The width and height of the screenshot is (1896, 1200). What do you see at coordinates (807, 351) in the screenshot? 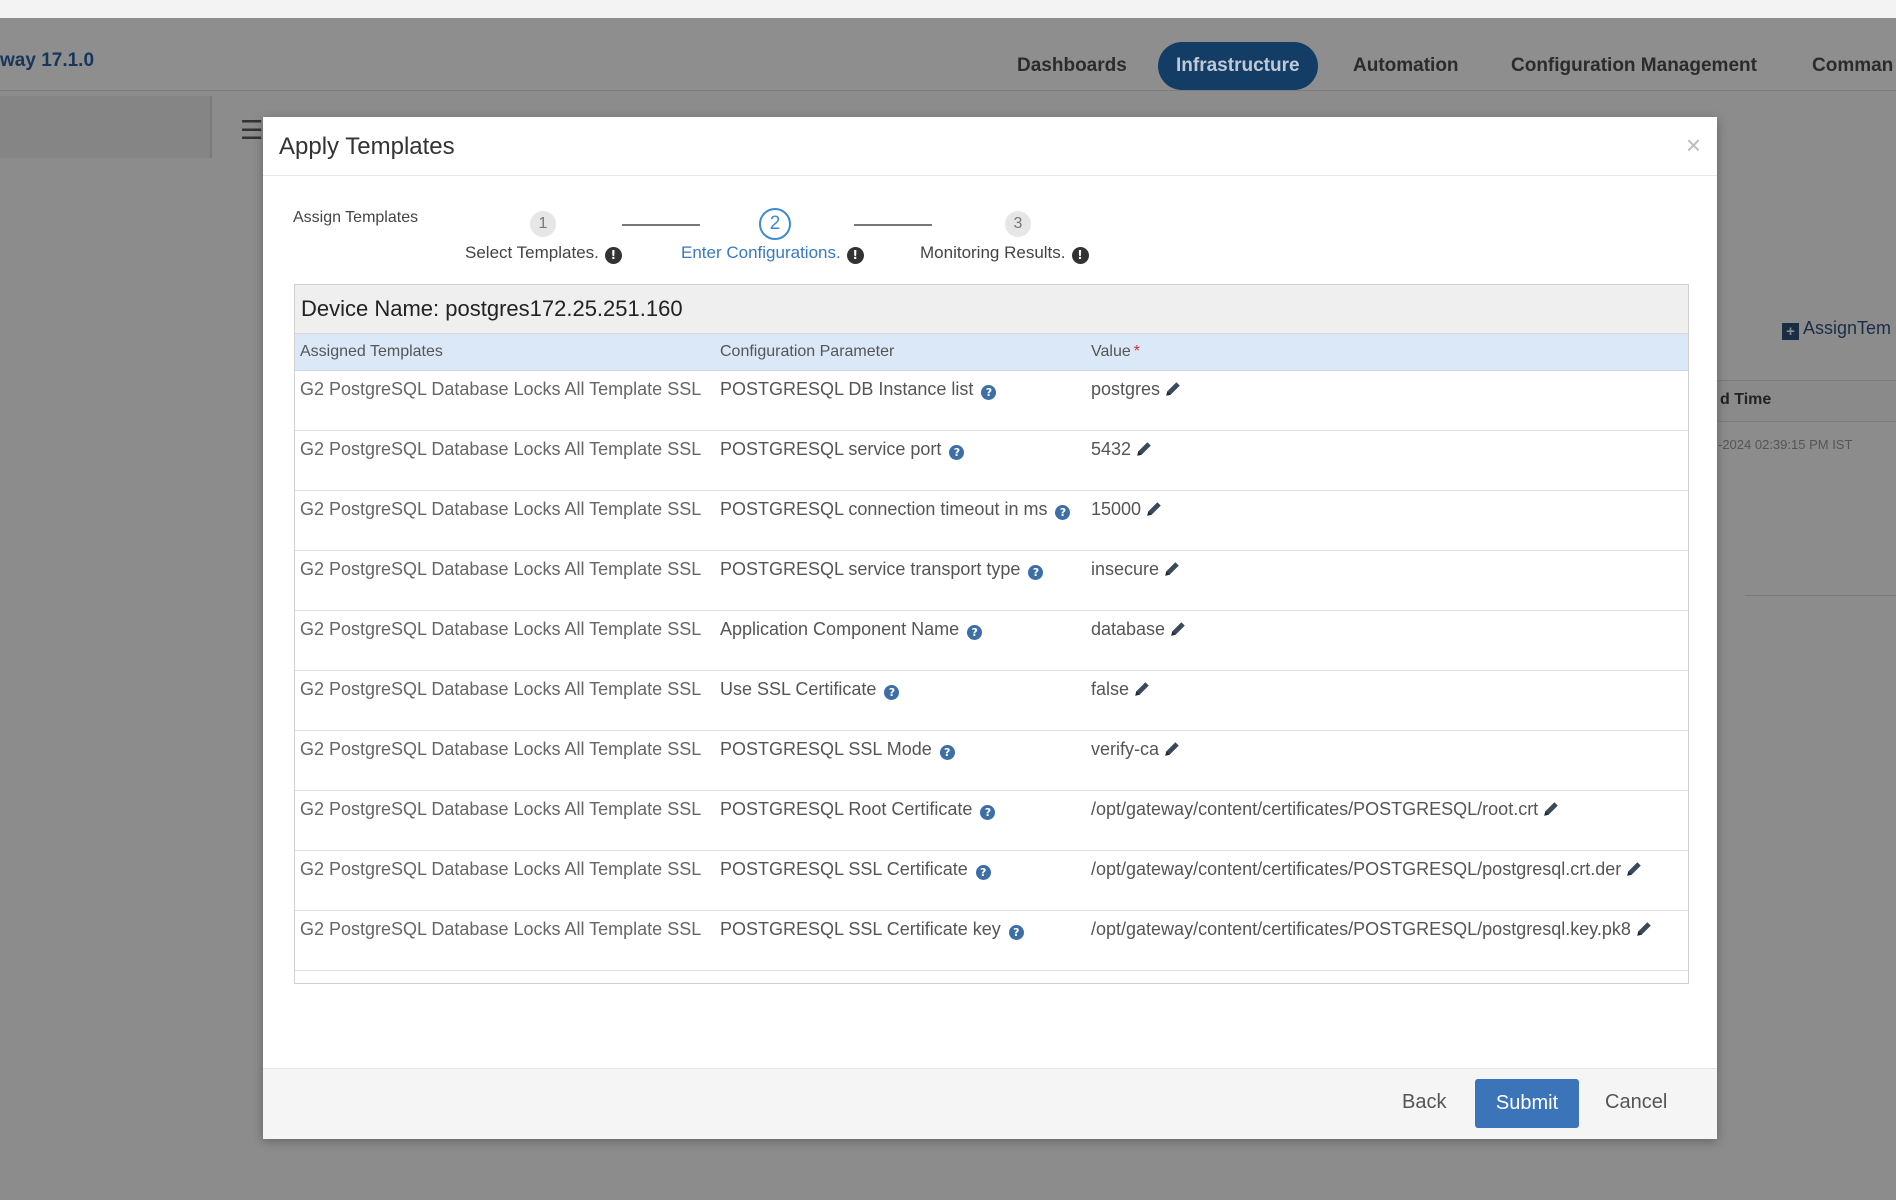
I see `header-configuration-parameter: Configuration Parameter` at bounding box center [807, 351].